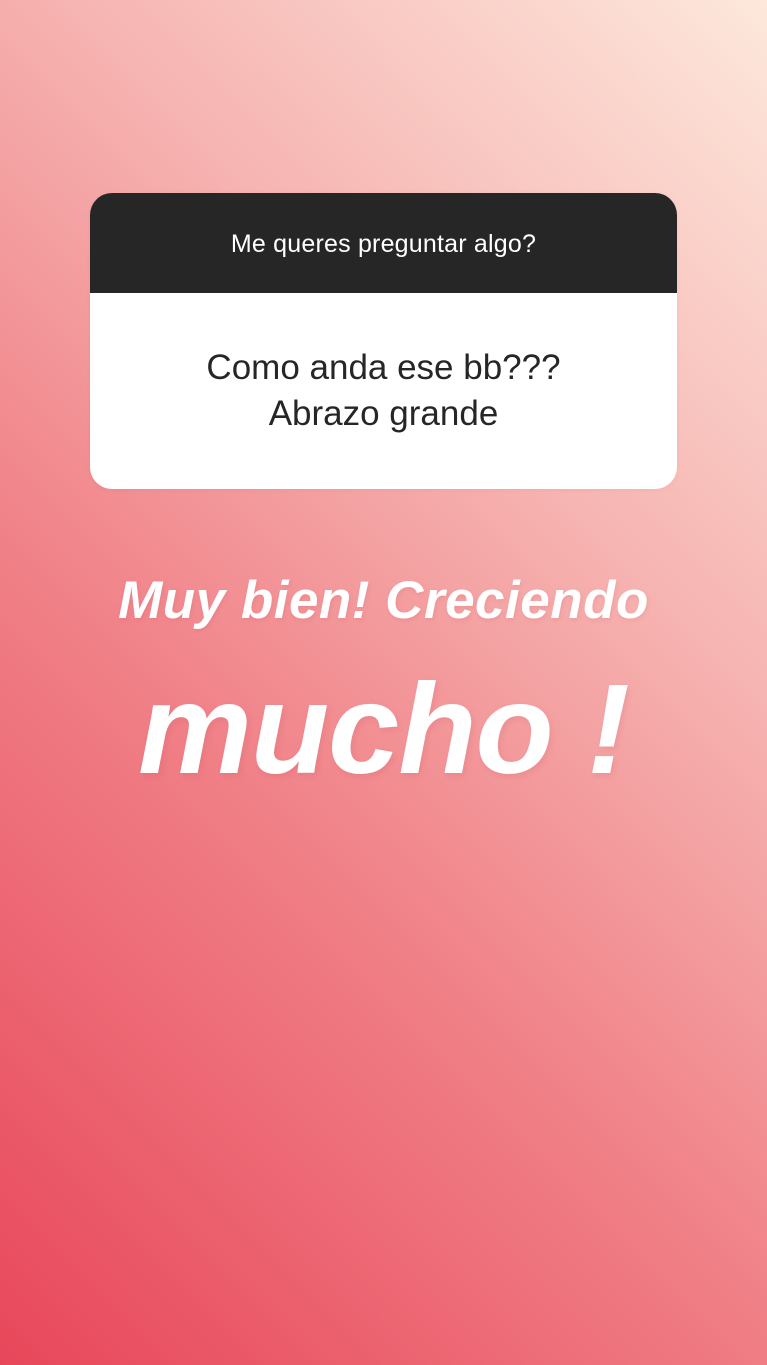 Image resolution: width=767 pixels, height=1365 pixels. What do you see at coordinates (383, 367) in the screenshot?
I see `question-answer-line: Como anda ese bb???` at bounding box center [383, 367].